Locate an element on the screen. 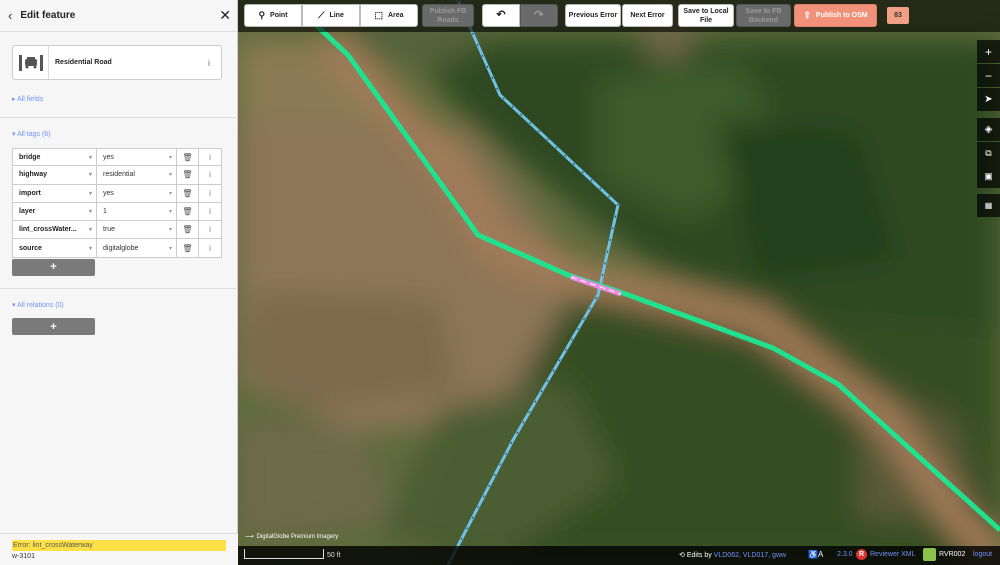  locate-icon: ➤ is located at coordinates (988, 99).